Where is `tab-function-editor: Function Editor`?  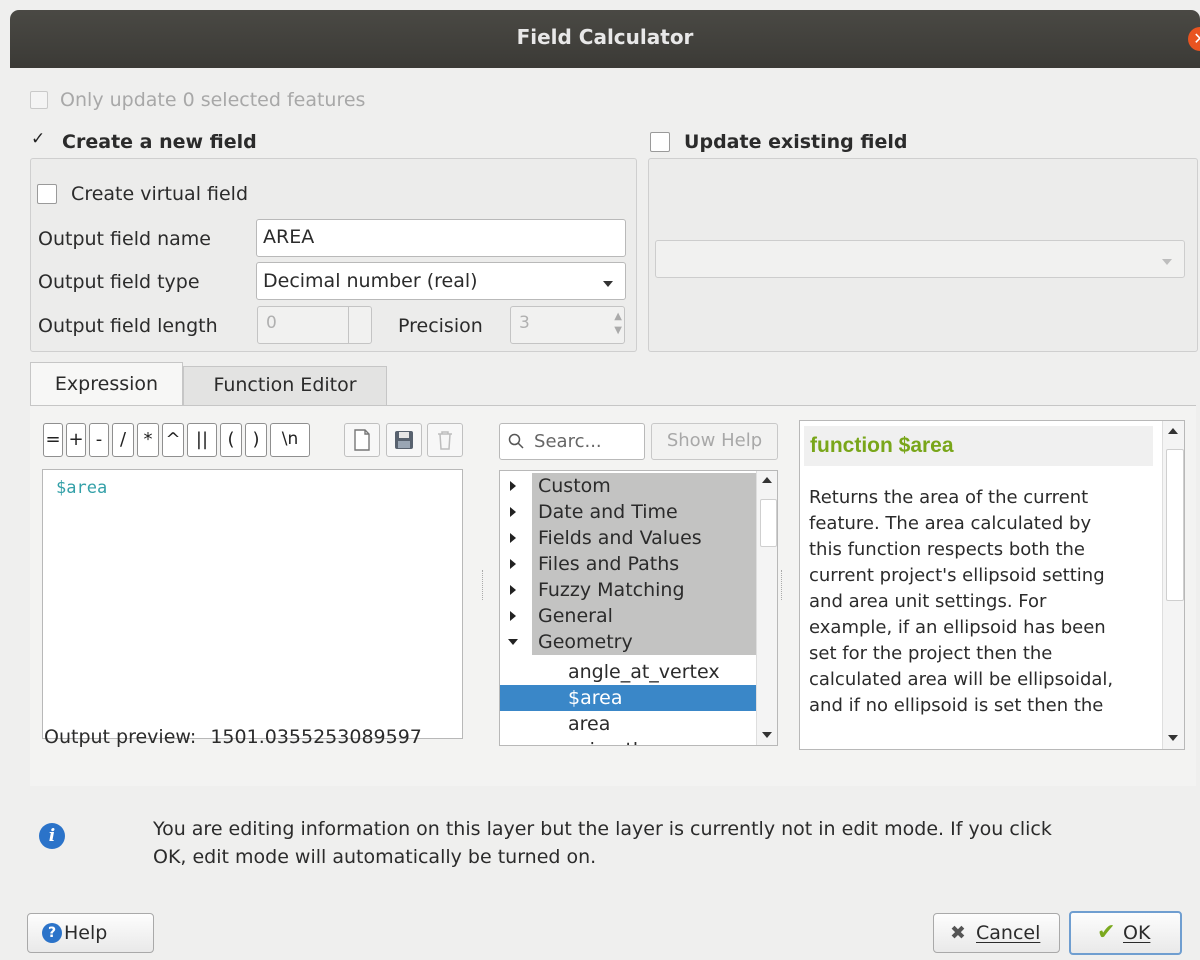 tab-function-editor: Function Editor is located at coordinates (285, 386).